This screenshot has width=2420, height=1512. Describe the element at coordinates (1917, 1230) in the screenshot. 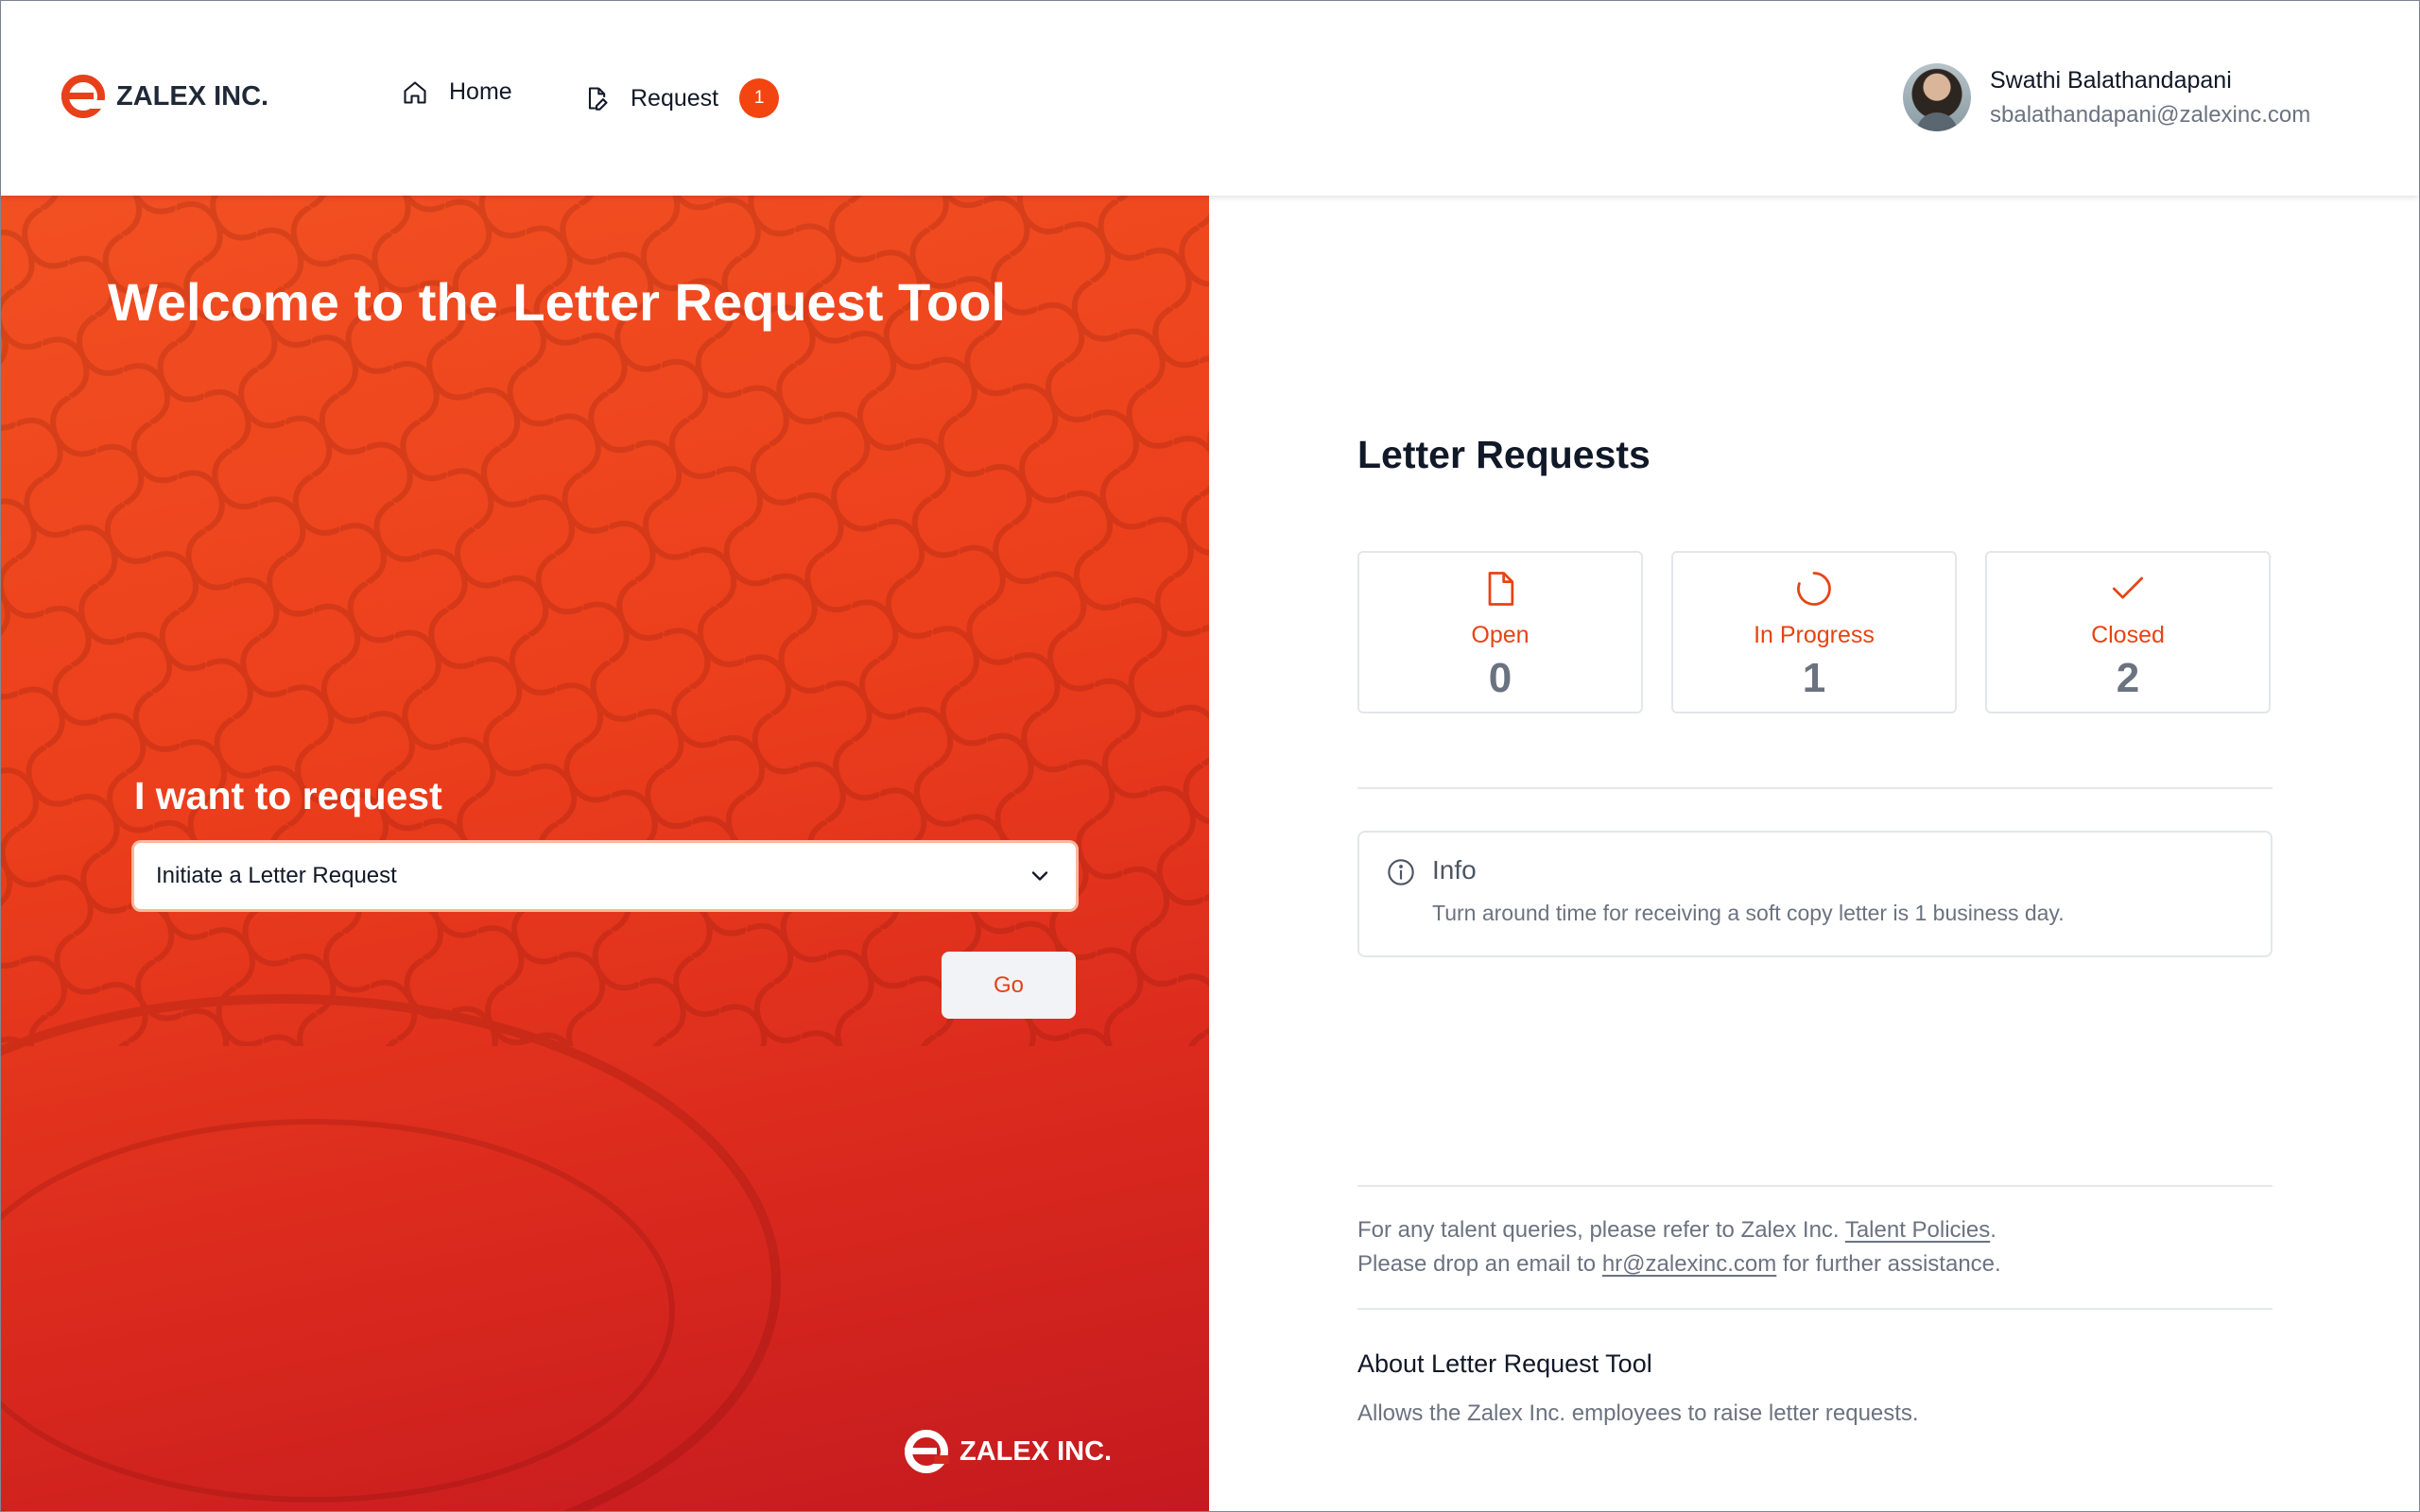

I see `talent-policies-link: Talent Policies` at that location.